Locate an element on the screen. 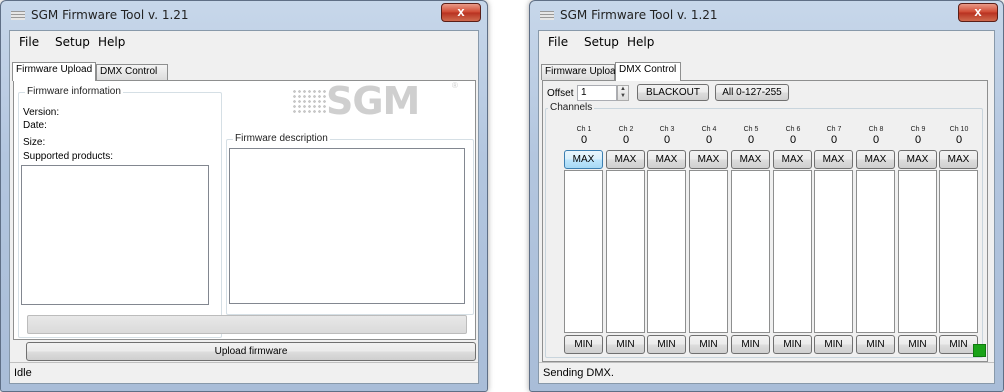  channel-8-fader is located at coordinates (875, 251).